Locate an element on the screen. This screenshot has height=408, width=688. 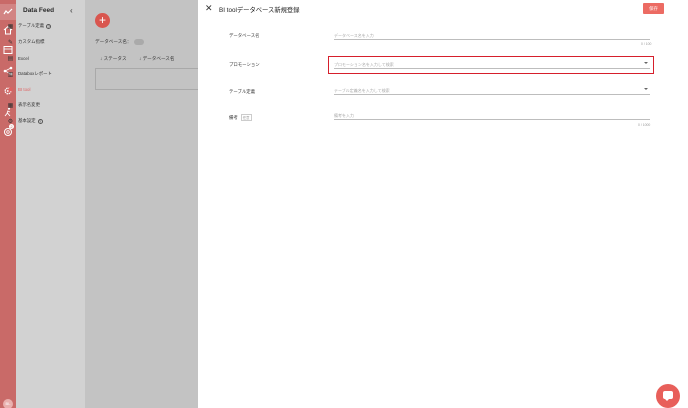
gear-icon: ⚙ is located at coordinates (10, 121).